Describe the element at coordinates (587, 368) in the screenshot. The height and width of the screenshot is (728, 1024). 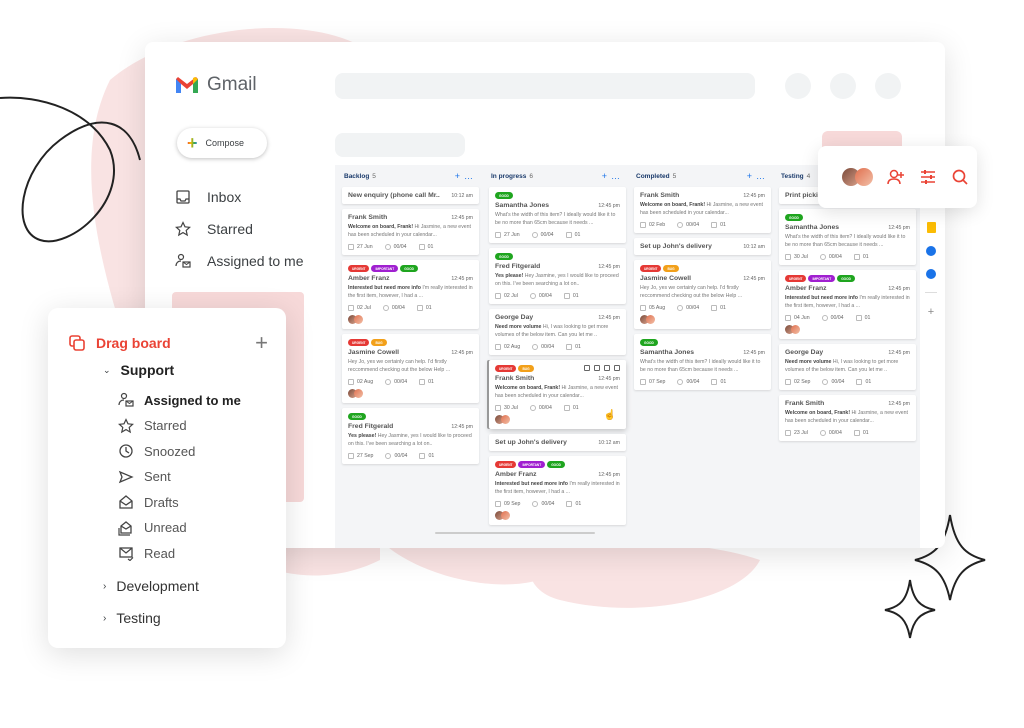
I see `move-icon` at that location.